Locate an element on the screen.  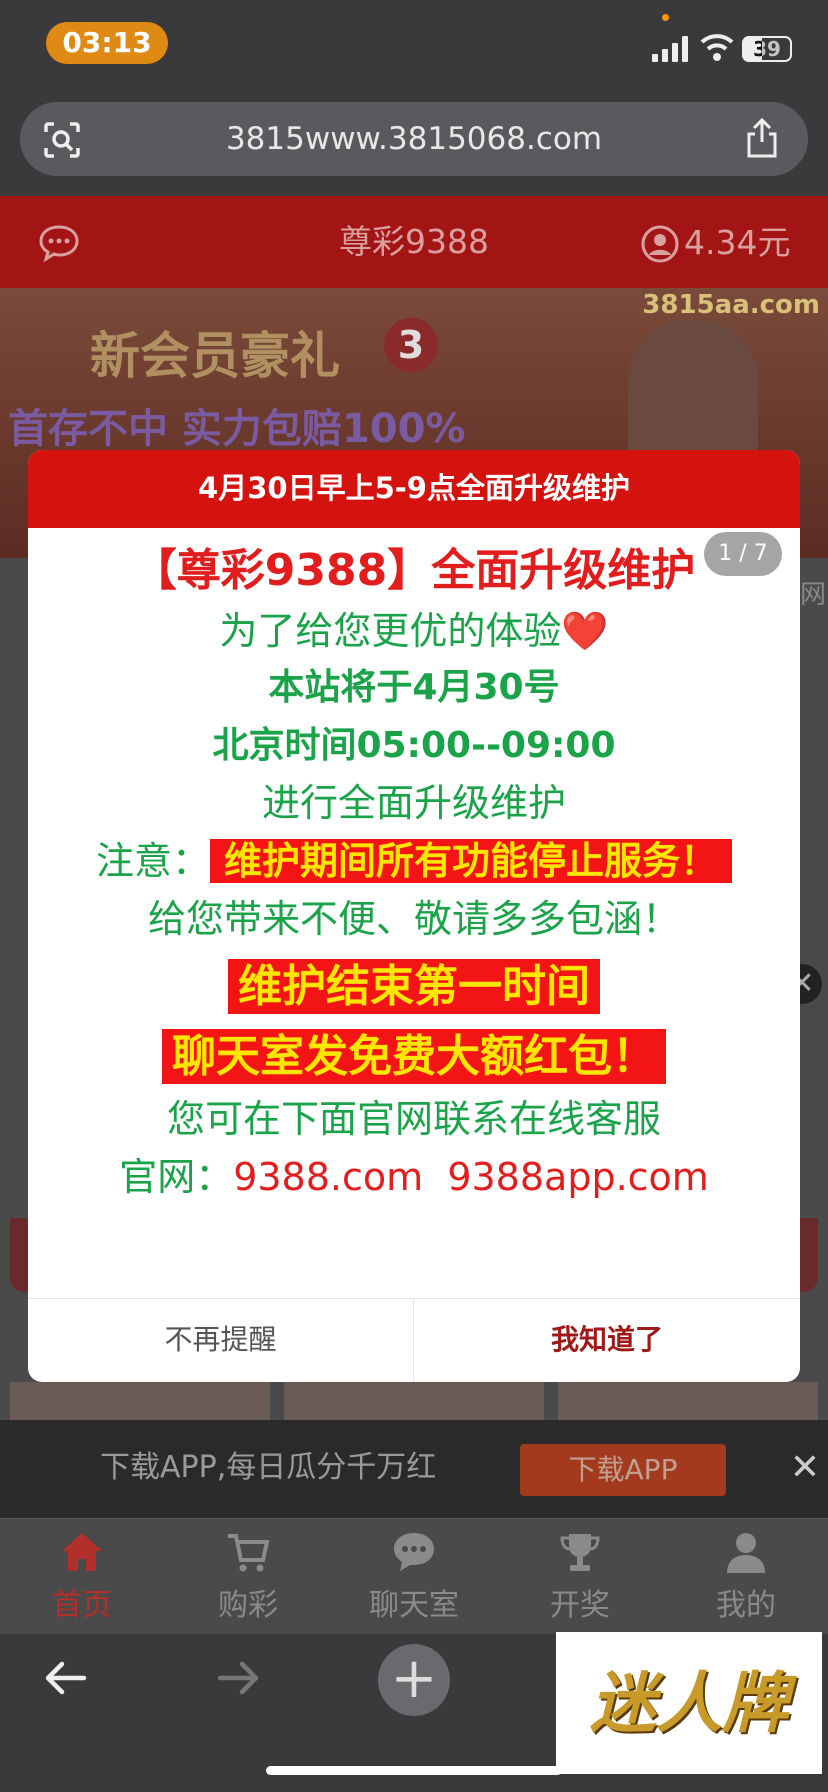
modal-line-official-site: 官网：9388.com 9388app.com is located at coordinates (414, 1174).